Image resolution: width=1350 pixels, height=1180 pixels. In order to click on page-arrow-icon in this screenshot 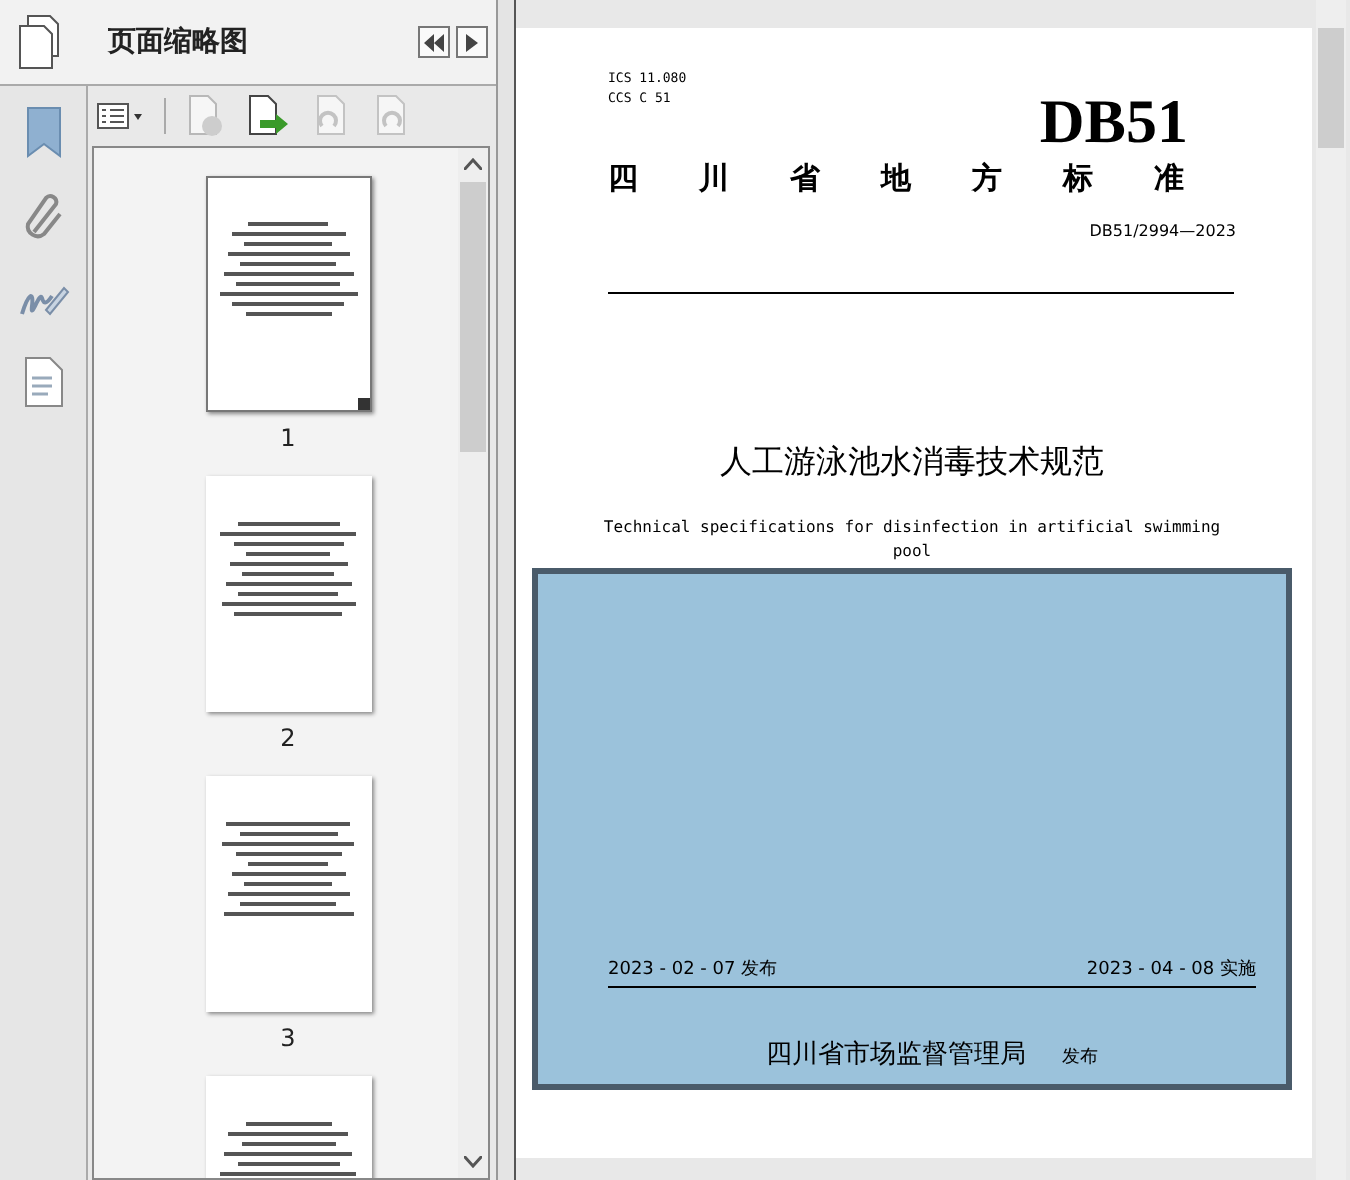, I will do `click(268, 116)`.